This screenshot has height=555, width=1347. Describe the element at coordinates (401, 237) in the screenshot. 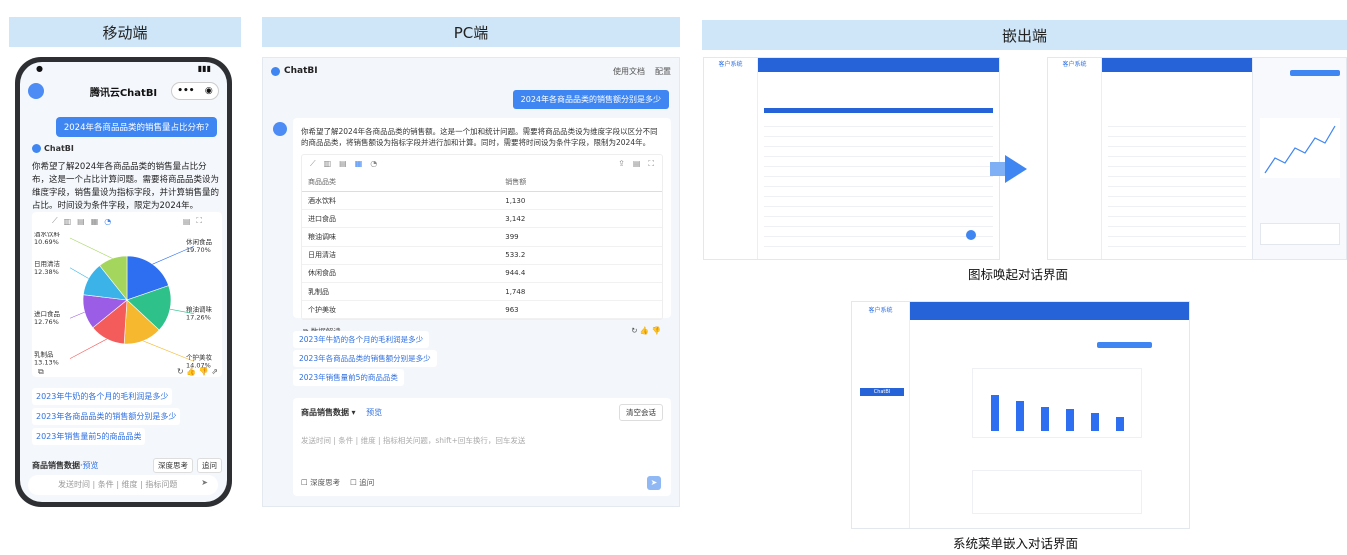

I see `table-cell: 粮油调味` at that location.